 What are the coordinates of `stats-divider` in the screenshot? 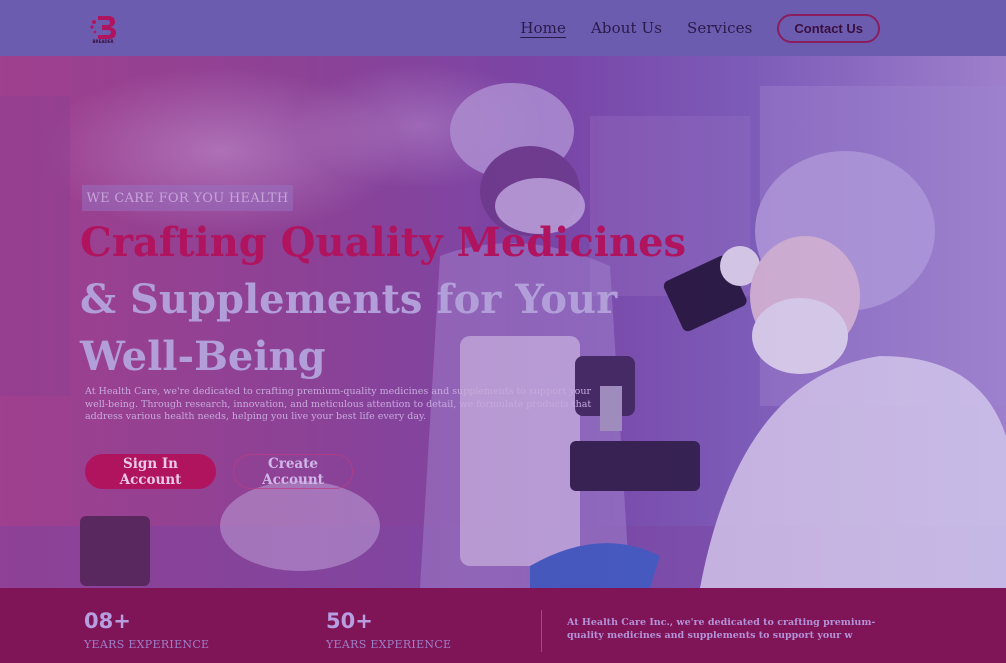 It's located at (541, 631).